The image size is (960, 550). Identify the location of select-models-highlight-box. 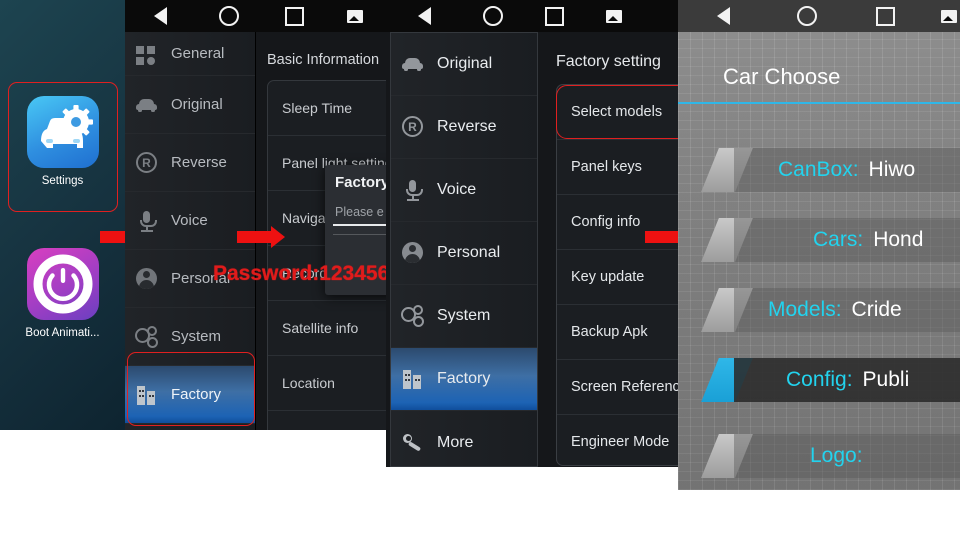
(617, 112).